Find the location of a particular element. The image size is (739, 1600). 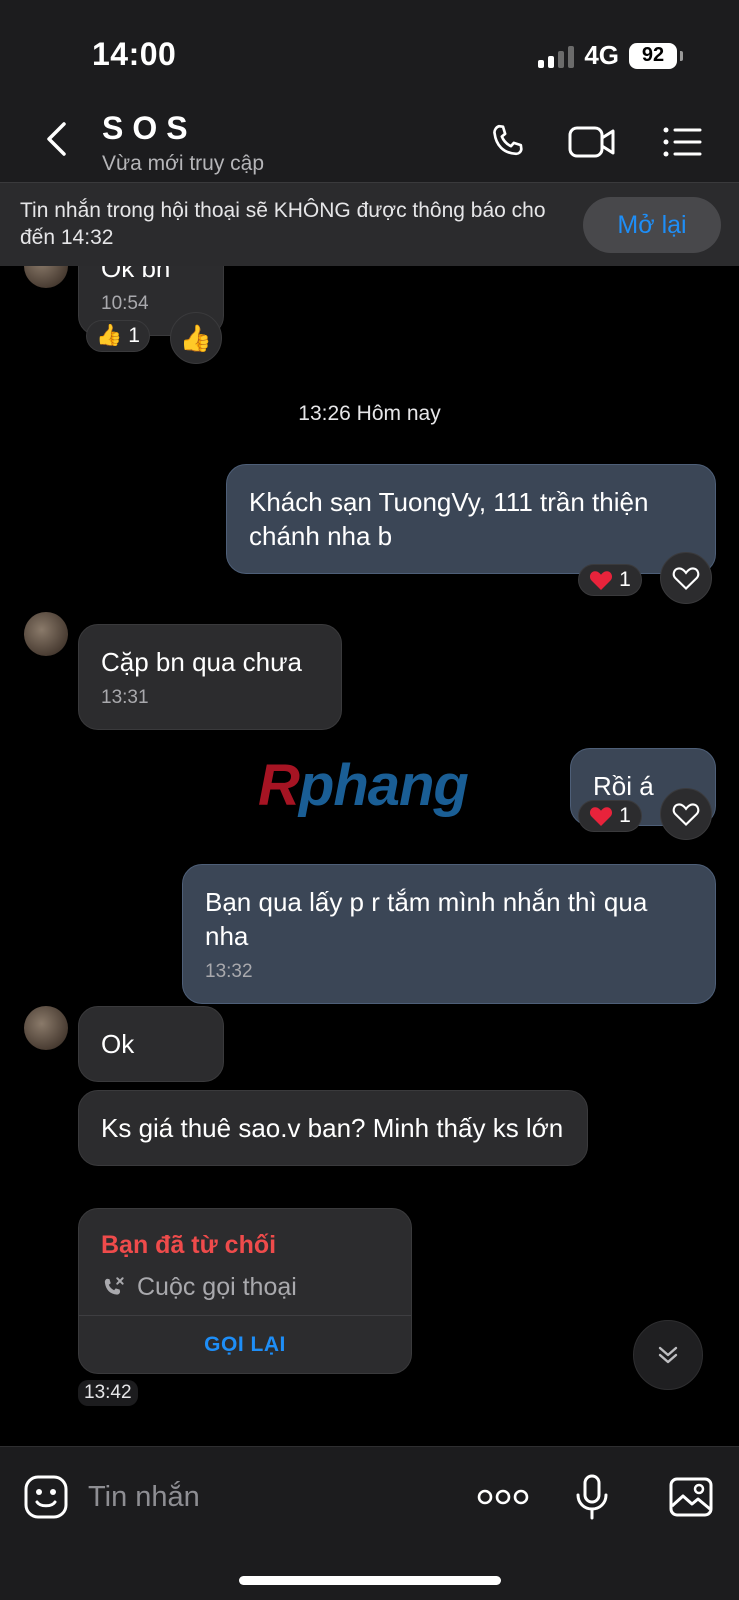

message-text: Ok bn is located at coordinates (136, 274).